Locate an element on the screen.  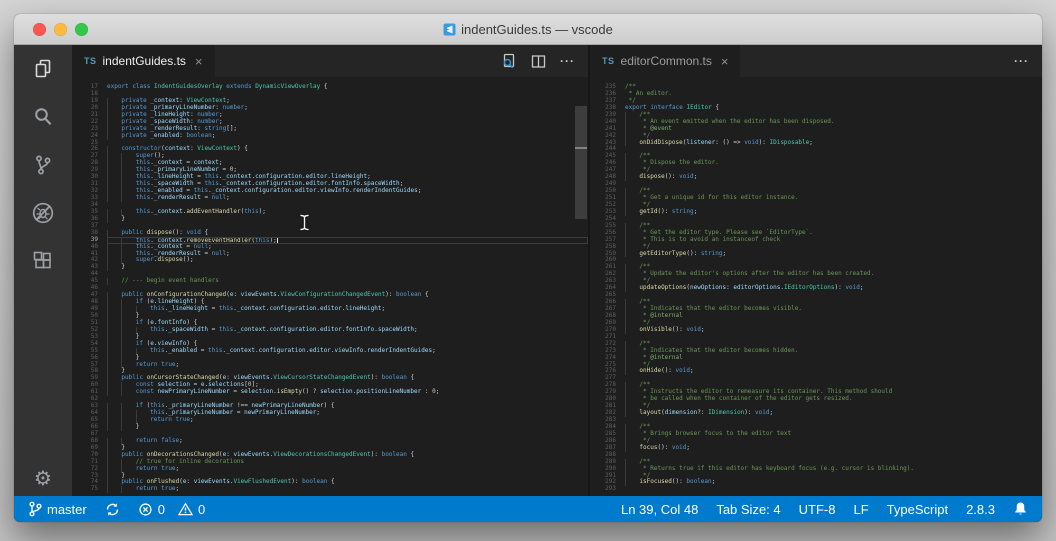
code-text: isFocused(): boolean; is located at coordinates (833, 482).